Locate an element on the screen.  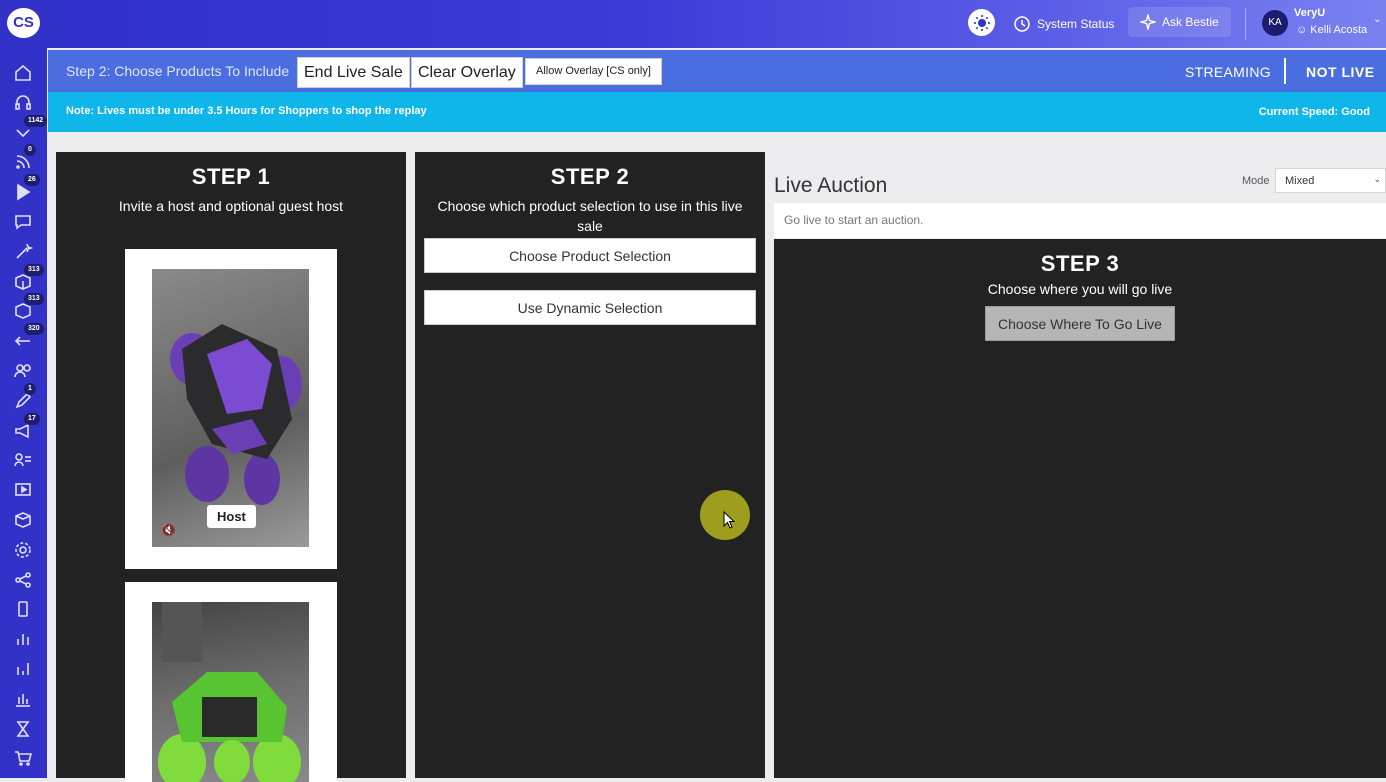
user-name-label: Kelli Acosta is located at coordinates (1339, 30).